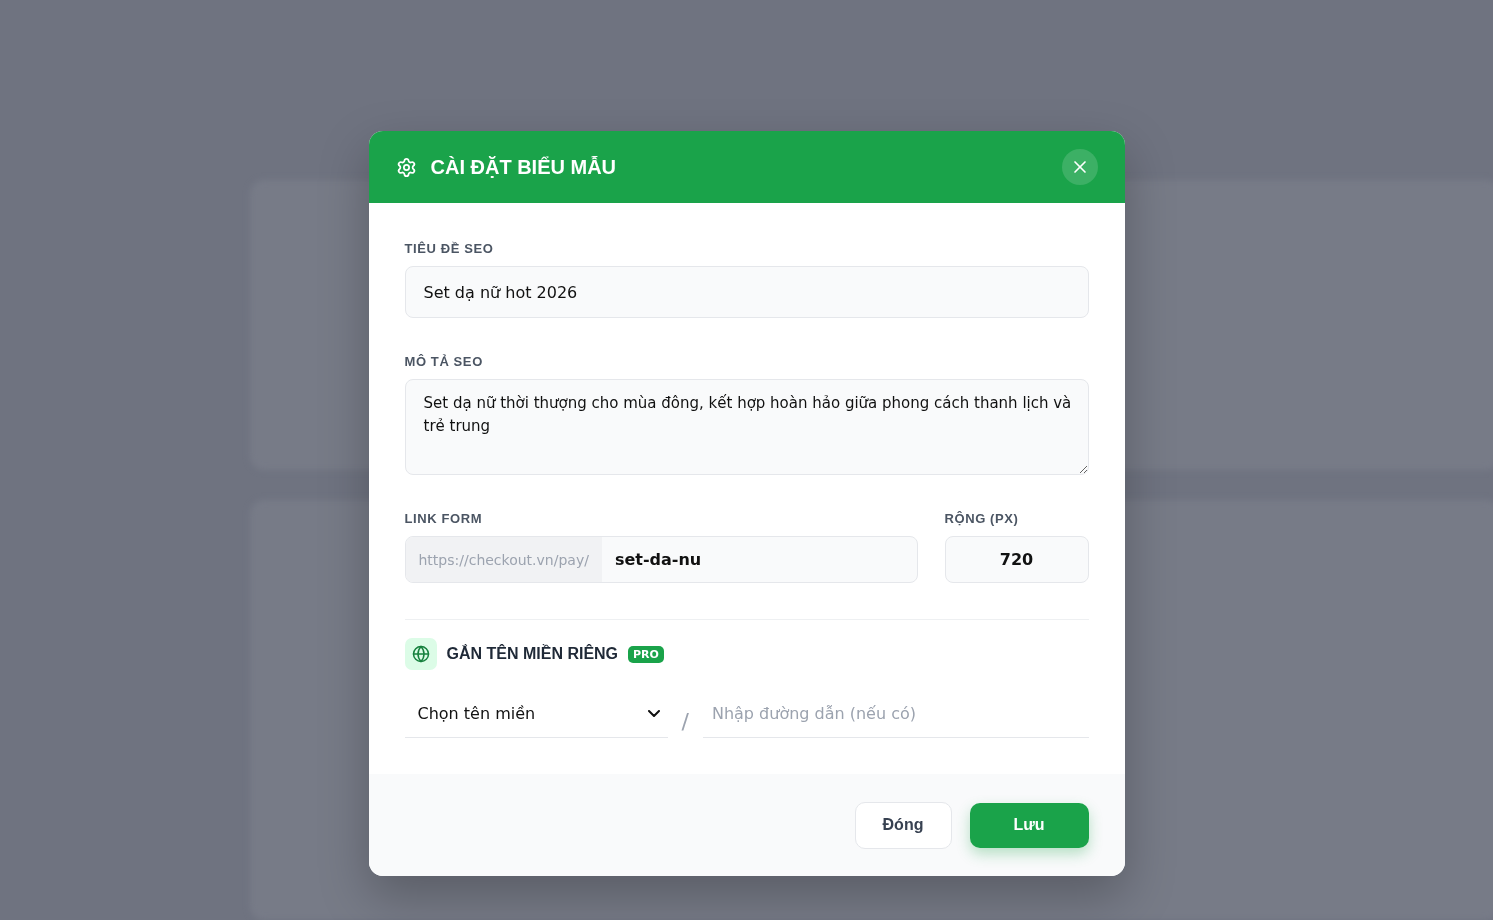  Describe the element at coordinates (759, 559) in the screenshot. I see `slug-field: set-da-nu` at that location.